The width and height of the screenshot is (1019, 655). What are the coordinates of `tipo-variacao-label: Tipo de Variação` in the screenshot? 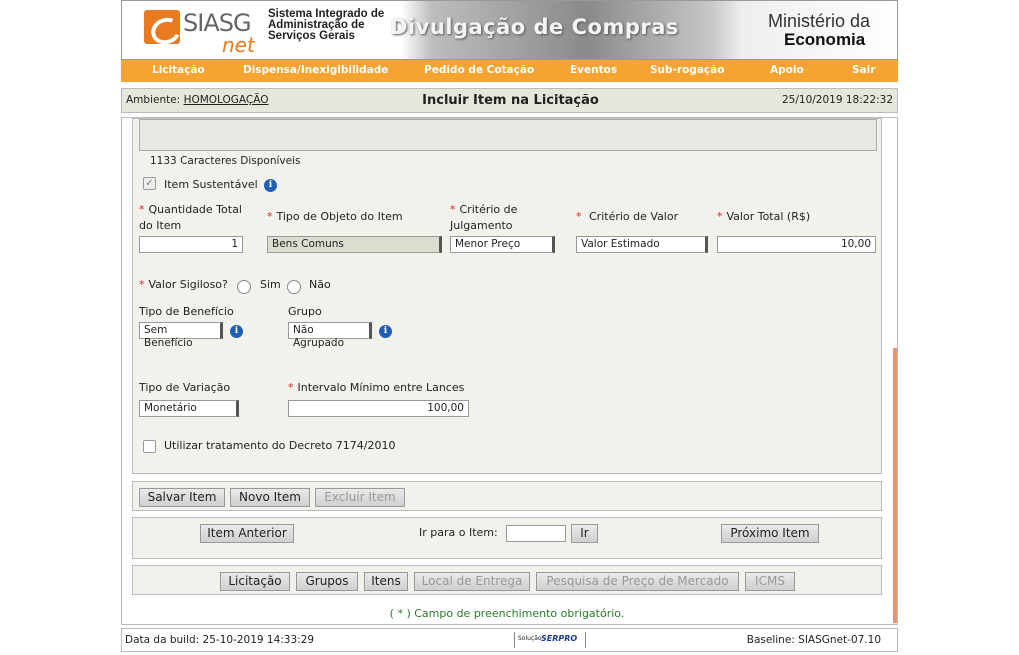 It's located at (185, 387).